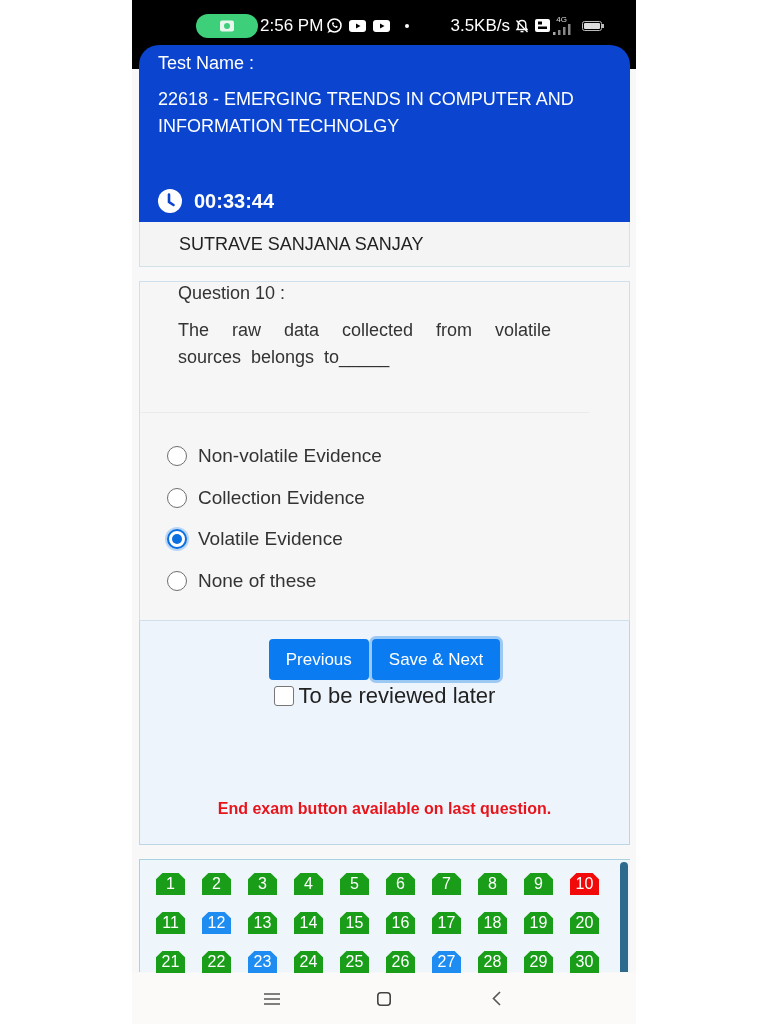  What do you see at coordinates (400, 962) in the screenshot?
I see `question-number-tile: 26` at bounding box center [400, 962].